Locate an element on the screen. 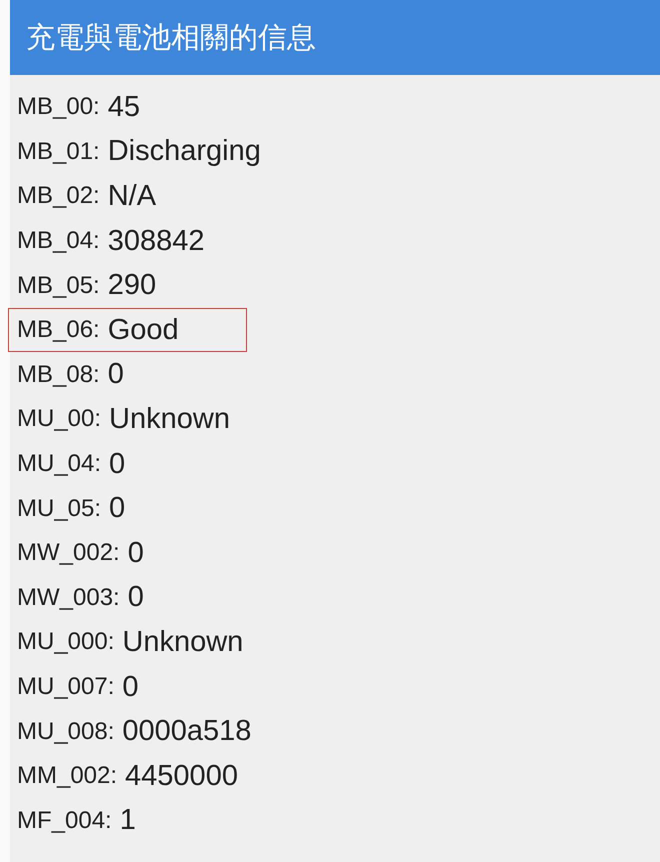  info-value: 4450000 is located at coordinates (181, 776).